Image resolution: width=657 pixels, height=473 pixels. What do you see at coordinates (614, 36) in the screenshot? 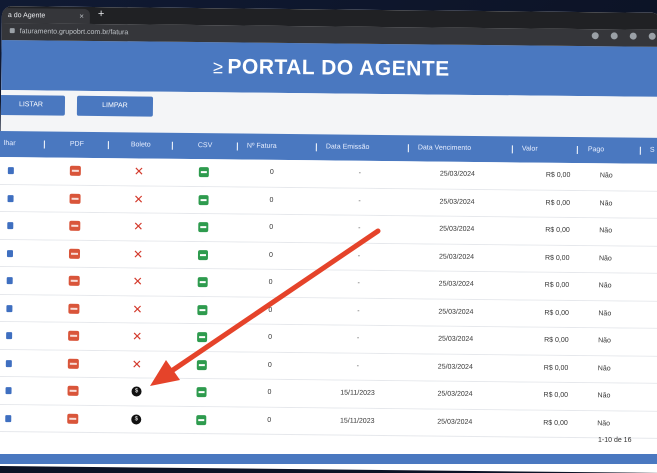
I see `star-icon` at bounding box center [614, 36].